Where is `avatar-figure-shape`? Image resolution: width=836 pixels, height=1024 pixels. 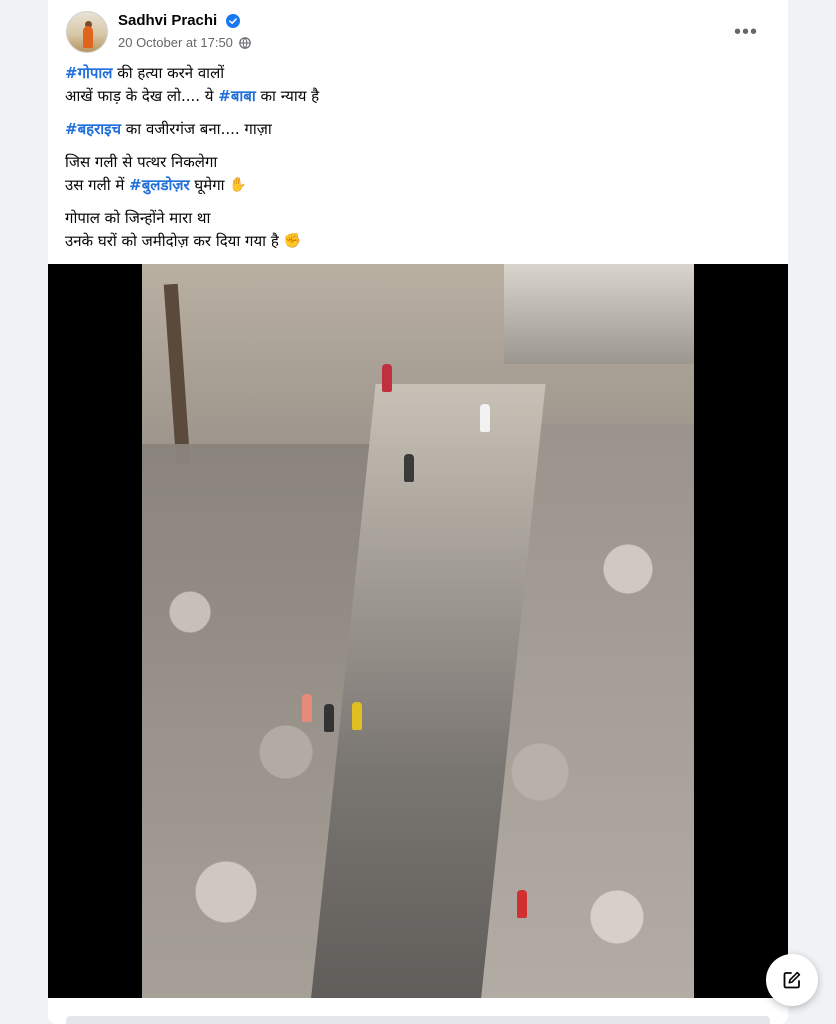
avatar-figure-shape is located at coordinates (88, 37).